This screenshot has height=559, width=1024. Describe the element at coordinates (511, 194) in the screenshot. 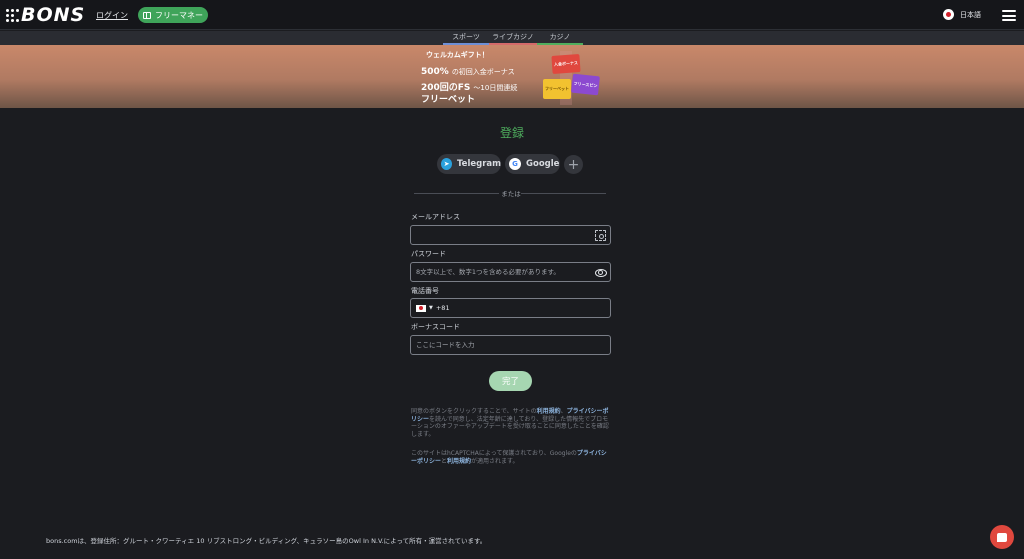

I see `or-separator: または` at that location.